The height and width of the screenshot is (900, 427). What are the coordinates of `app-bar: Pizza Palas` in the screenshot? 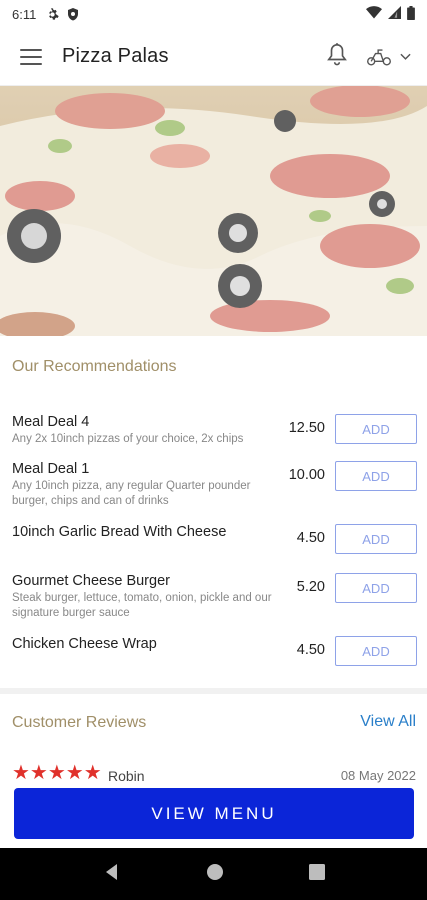 It's located at (213, 57).